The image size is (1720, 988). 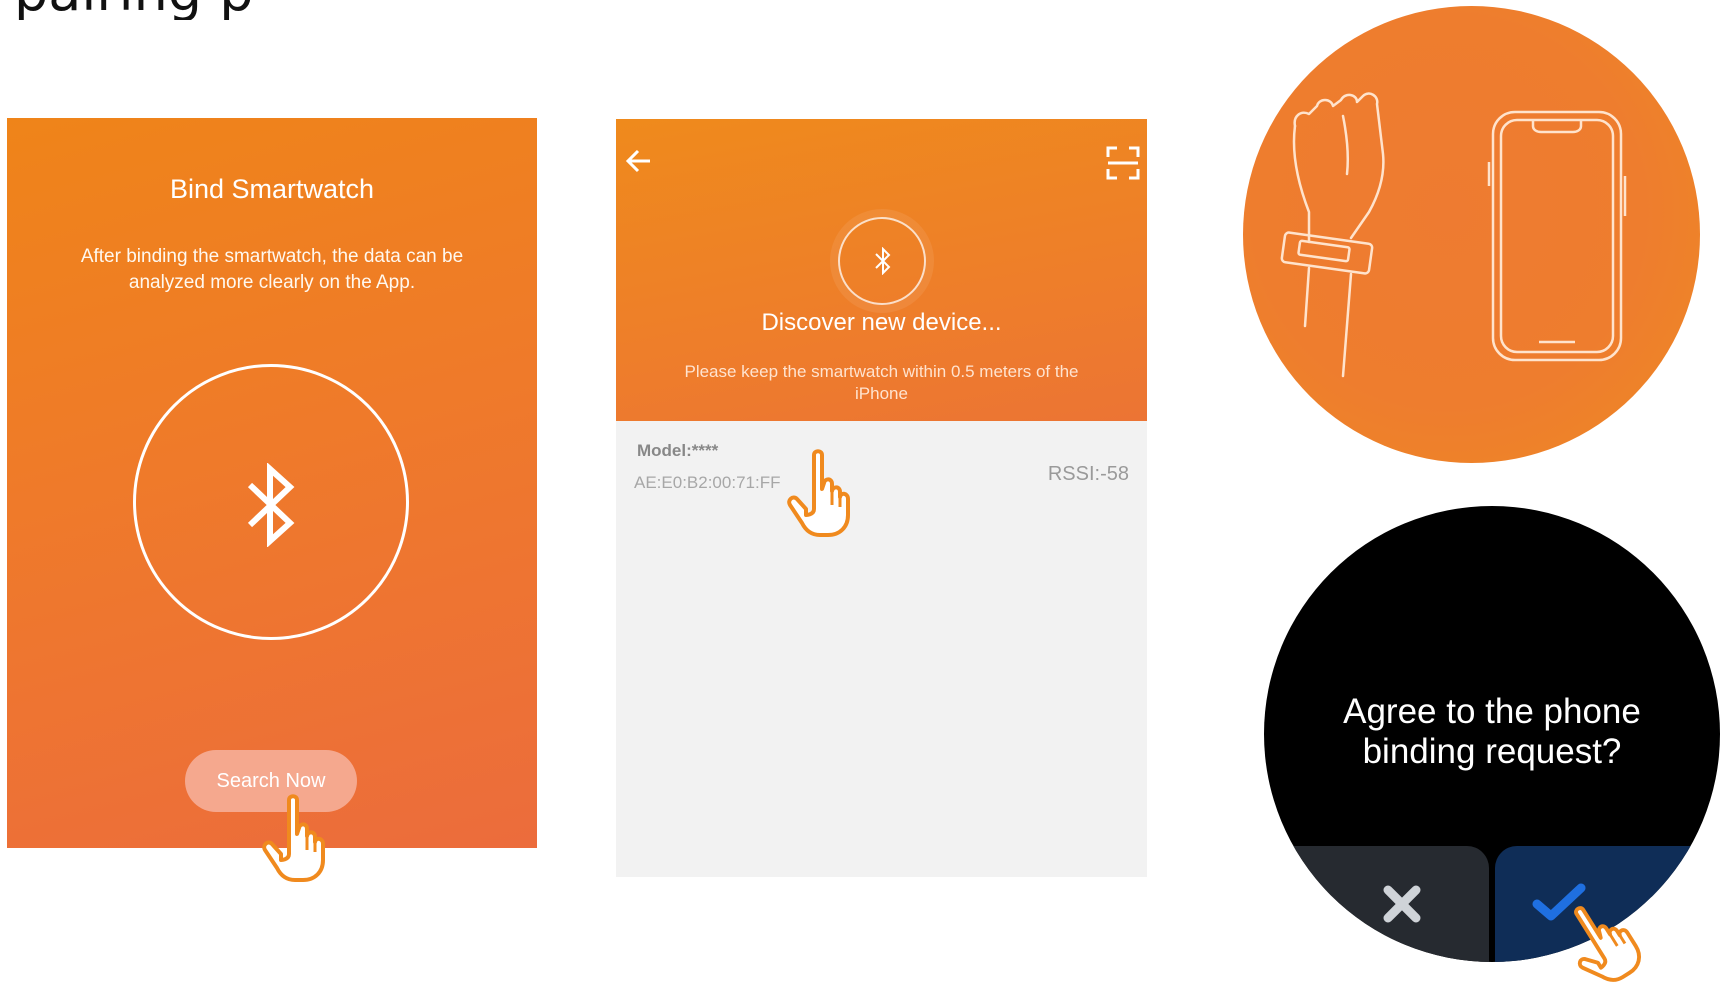 What do you see at coordinates (1376, 904) in the screenshot?
I see `reject-button` at bounding box center [1376, 904].